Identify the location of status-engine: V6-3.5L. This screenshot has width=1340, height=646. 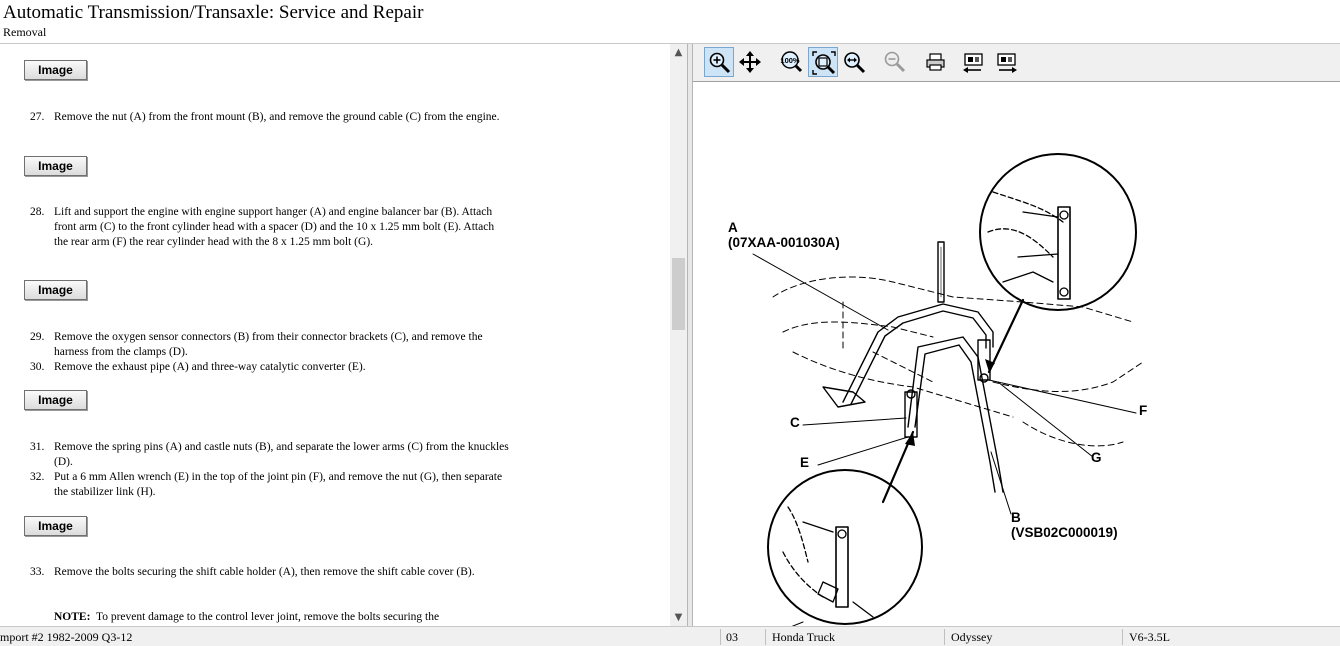
(1149, 637).